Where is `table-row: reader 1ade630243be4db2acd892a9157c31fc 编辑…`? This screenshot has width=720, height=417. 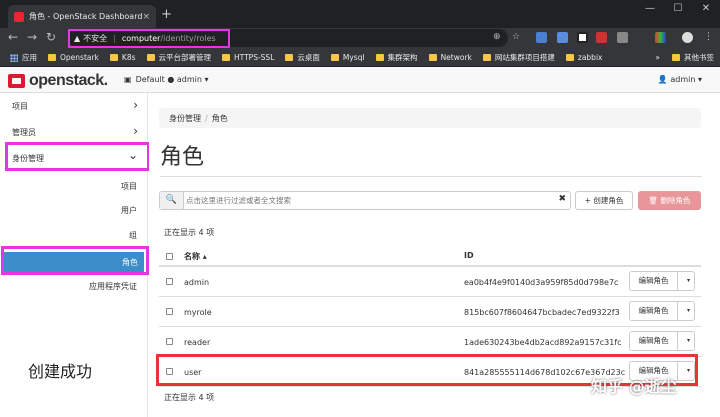
table-row: reader 1ade630243be4db2acd892a9157c31fc 编辑… is located at coordinates (430, 342).